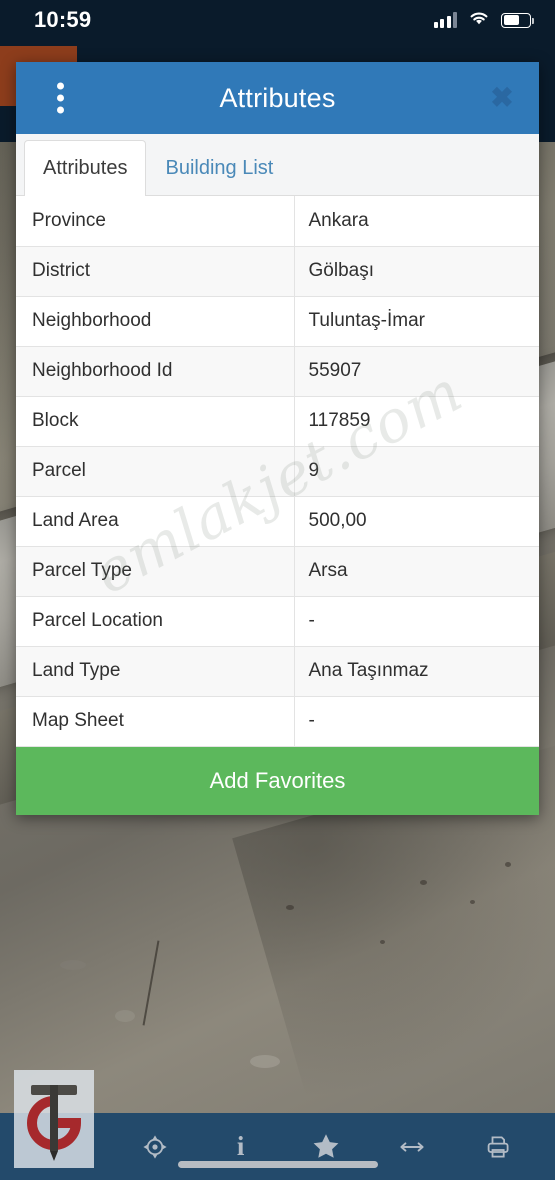 The width and height of the screenshot is (555, 1180). I want to click on dialog-title: Attributes, so click(277, 97).